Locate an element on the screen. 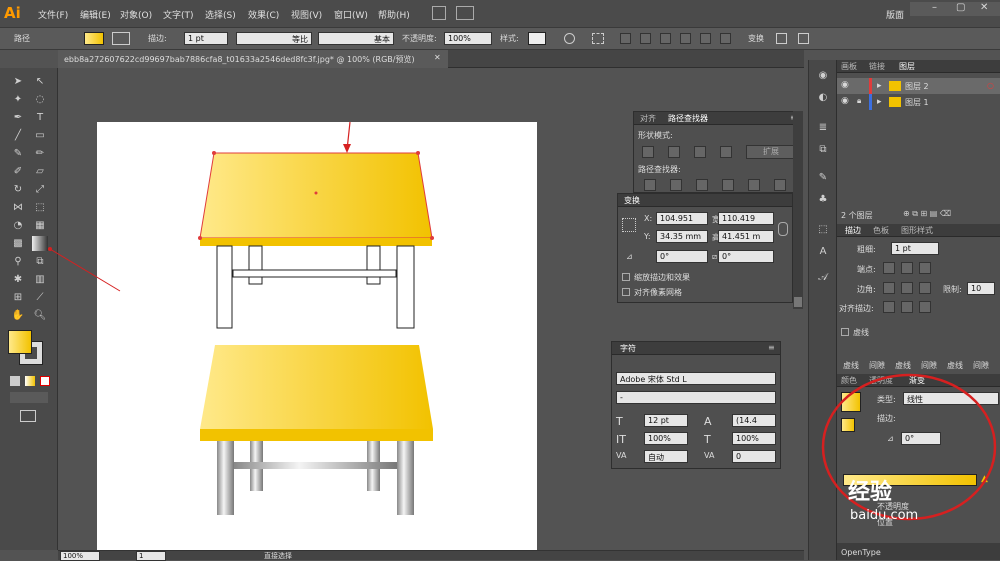  font-style-select: - is located at coordinates (696, 397).